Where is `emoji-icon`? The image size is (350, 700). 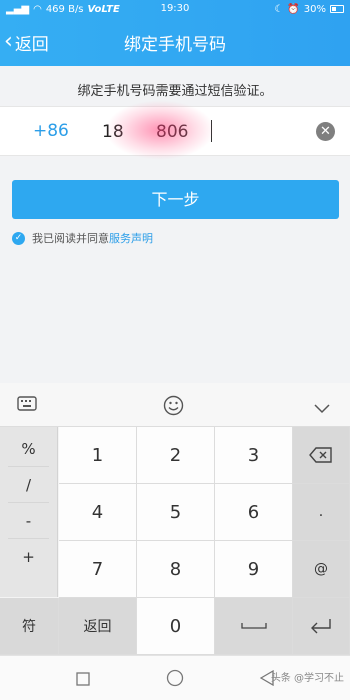 emoji-icon is located at coordinates (173, 407).